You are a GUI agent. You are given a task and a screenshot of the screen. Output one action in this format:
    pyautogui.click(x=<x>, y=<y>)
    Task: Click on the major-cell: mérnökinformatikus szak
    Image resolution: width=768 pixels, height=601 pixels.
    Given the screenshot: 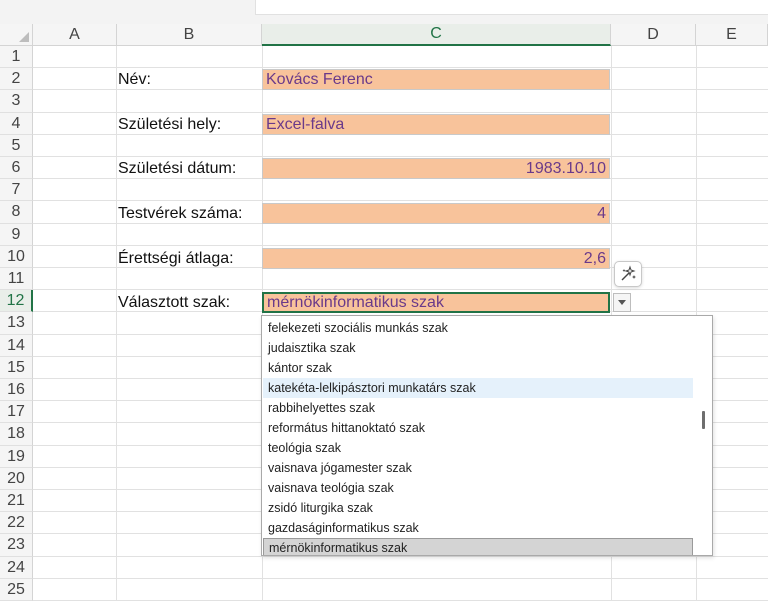 What is the action you would take?
    pyautogui.click(x=436, y=302)
    